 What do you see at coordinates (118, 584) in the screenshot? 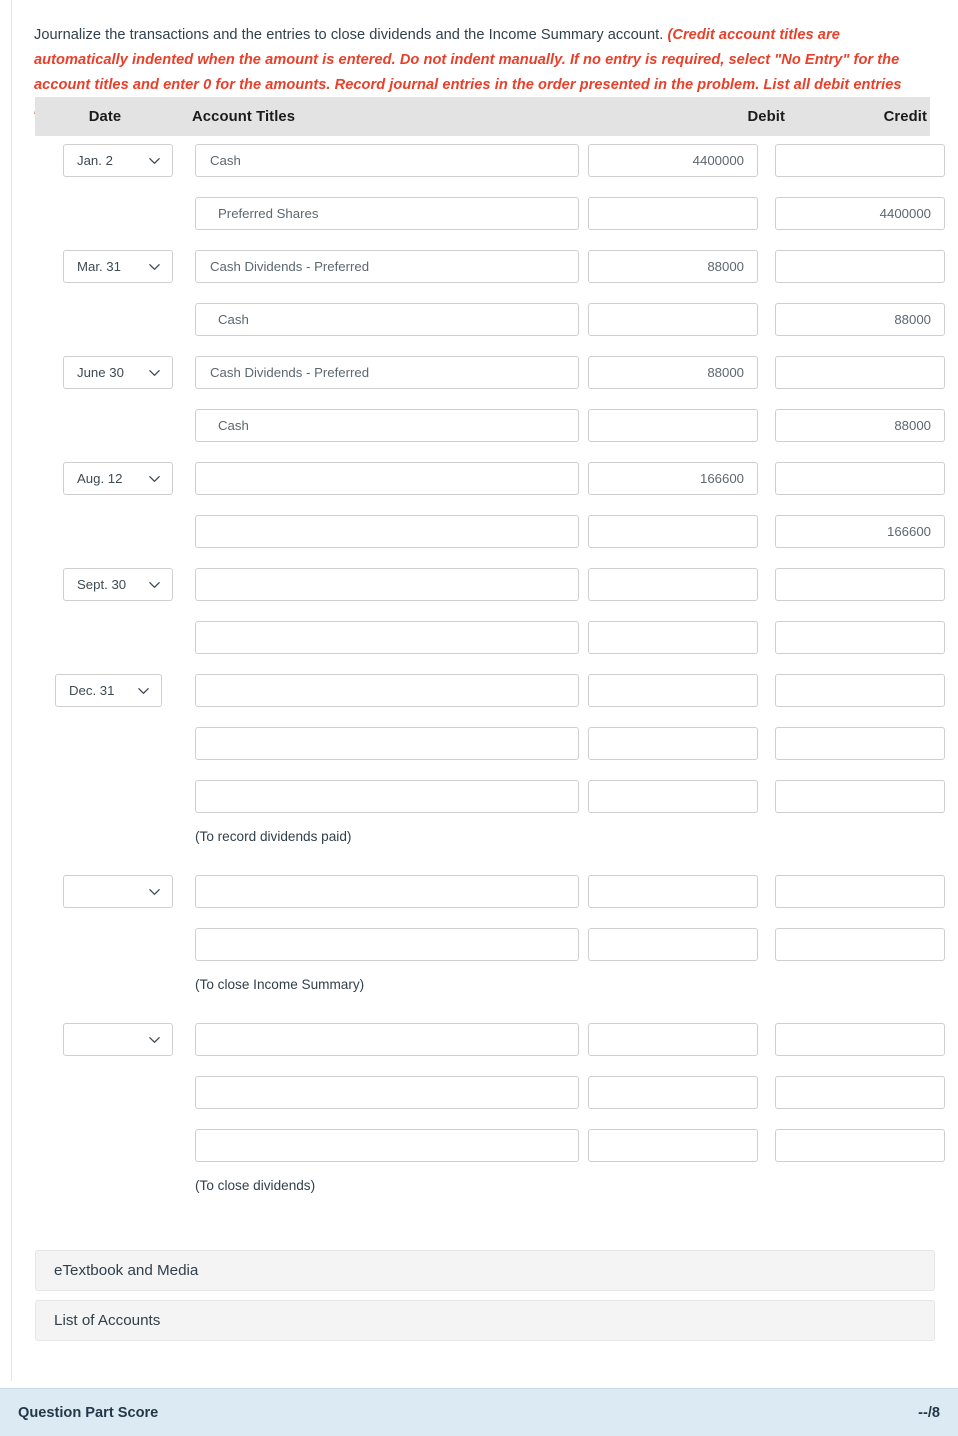
I see `date-select: Sept. 30` at bounding box center [118, 584].